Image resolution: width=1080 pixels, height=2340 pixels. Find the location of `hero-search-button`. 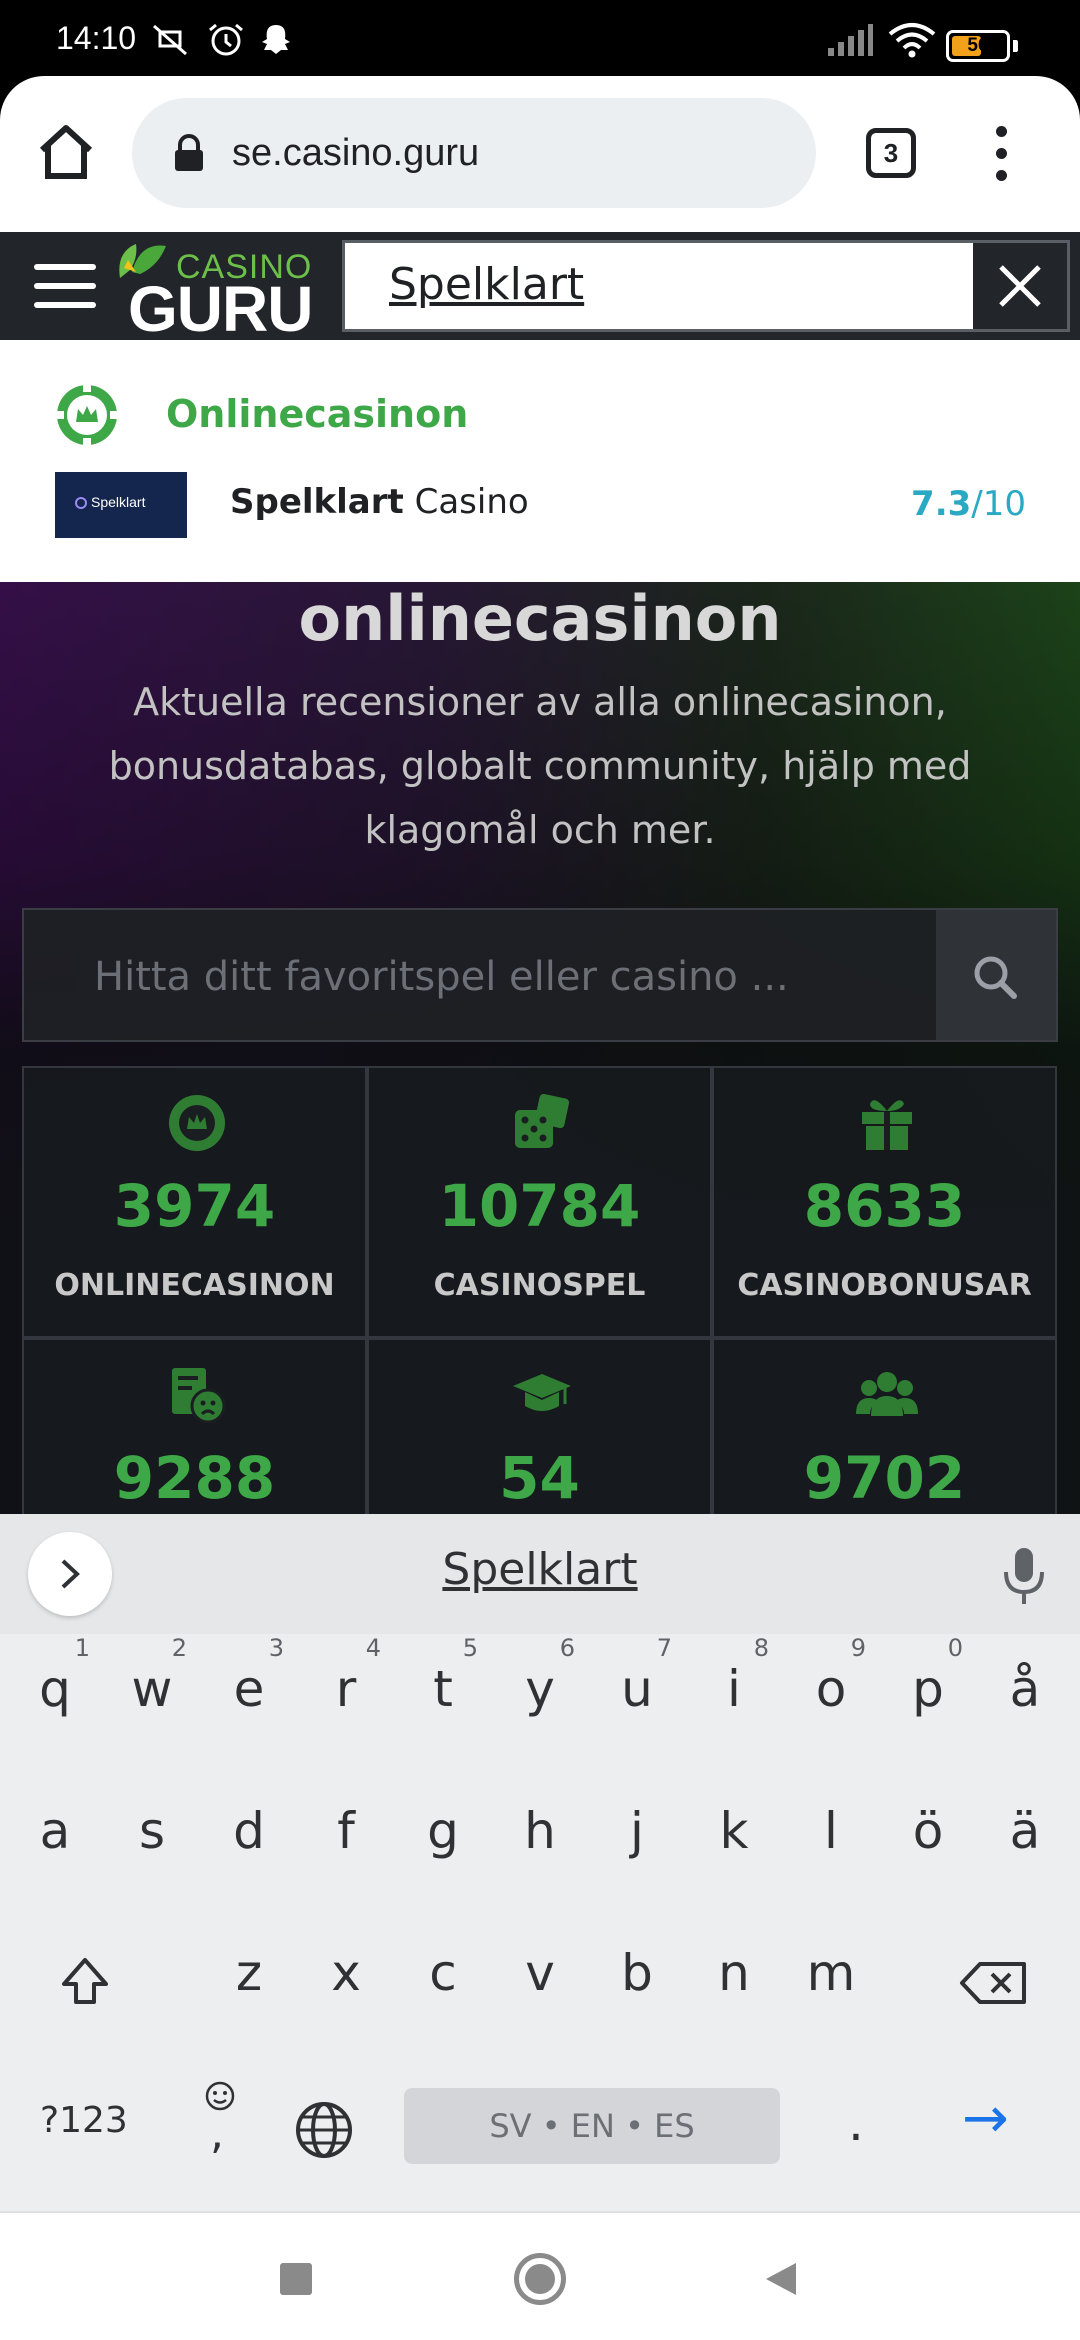

hero-search-button is located at coordinates (996, 975).